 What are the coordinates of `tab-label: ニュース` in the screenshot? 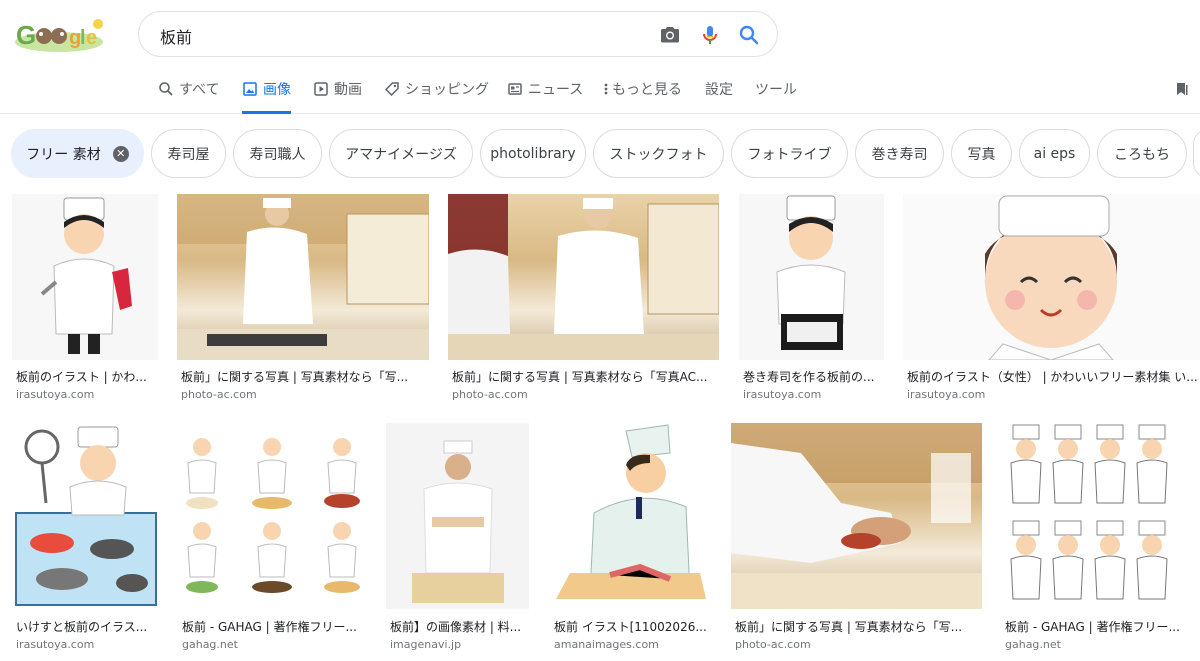 It's located at (556, 90).